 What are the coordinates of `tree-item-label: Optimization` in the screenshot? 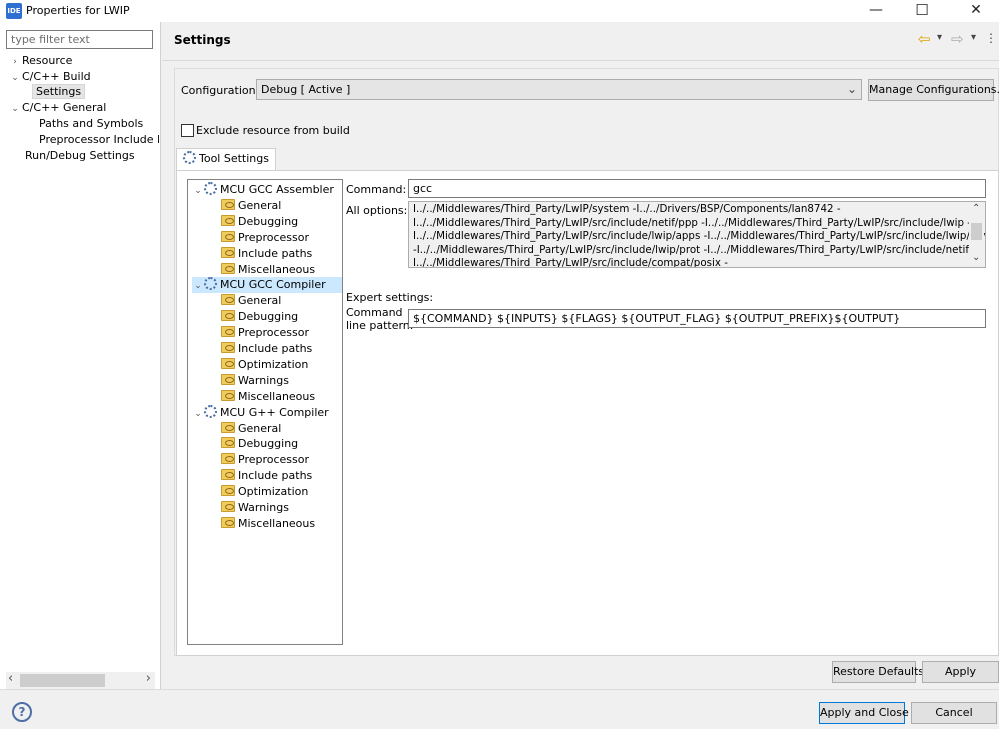 It's located at (273, 364).